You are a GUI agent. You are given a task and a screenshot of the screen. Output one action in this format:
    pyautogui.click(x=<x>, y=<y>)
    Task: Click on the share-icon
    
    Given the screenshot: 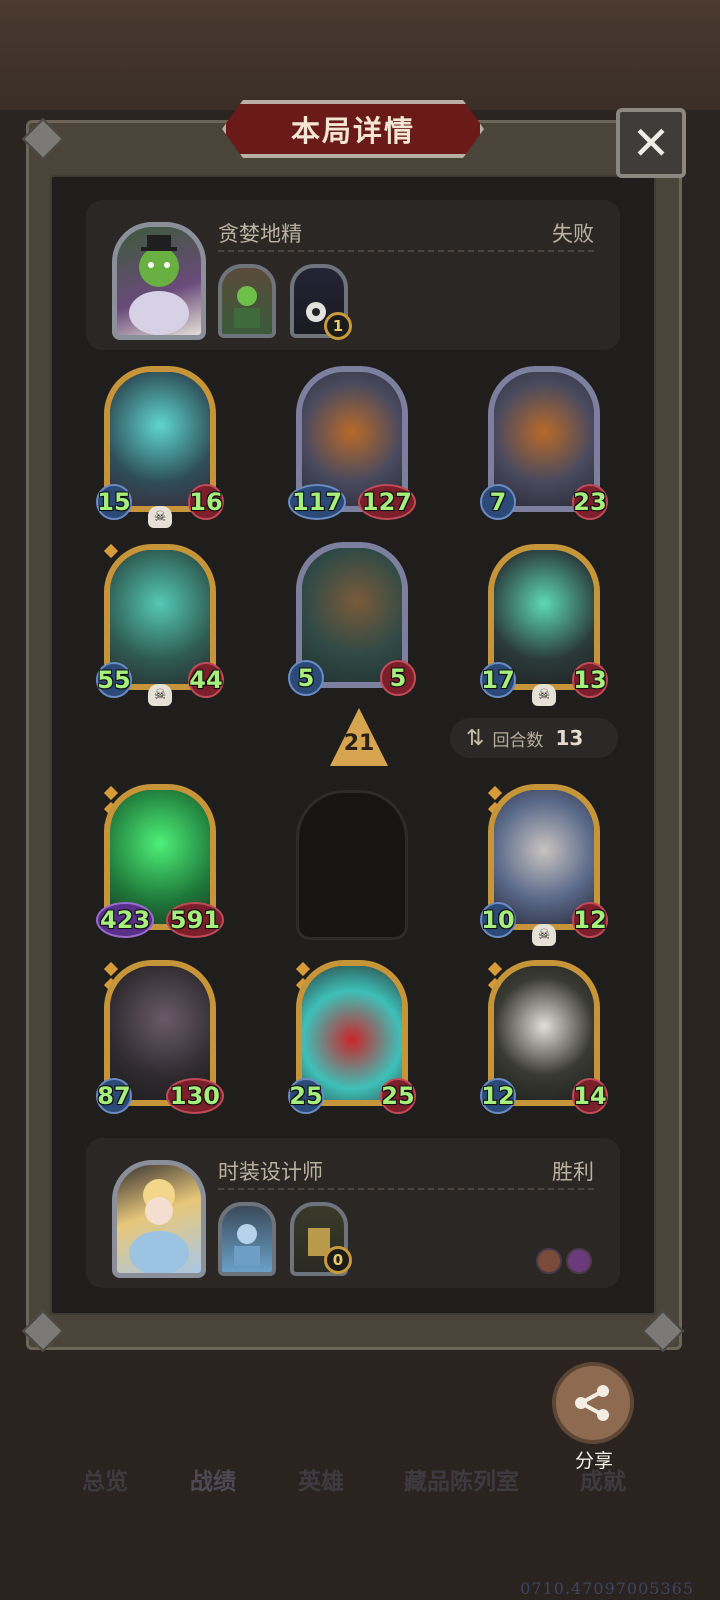 What is the action you would take?
    pyautogui.click(x=592, y=1403)
    